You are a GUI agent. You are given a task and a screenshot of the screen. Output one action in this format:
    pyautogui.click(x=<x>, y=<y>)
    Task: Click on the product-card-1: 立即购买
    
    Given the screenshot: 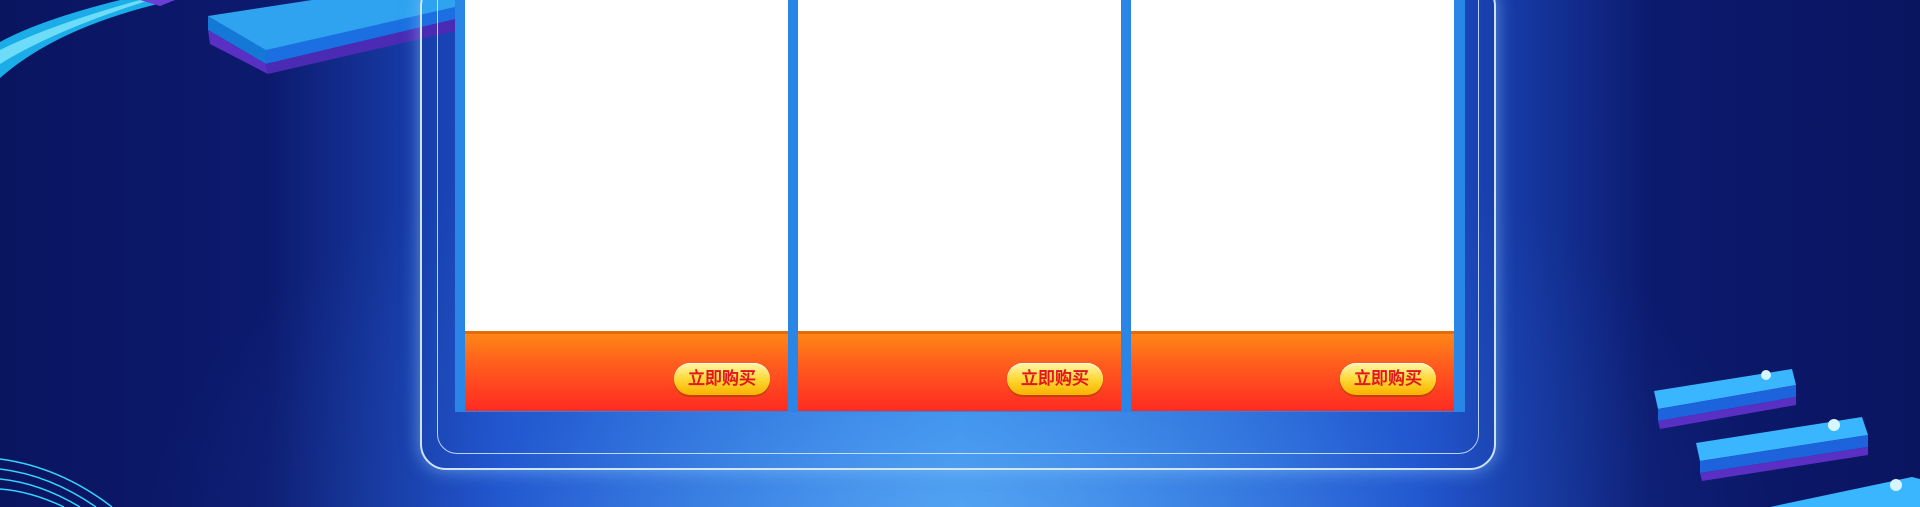 What is the action you would take?
    pyautogui.click(x=626, y=205)
    